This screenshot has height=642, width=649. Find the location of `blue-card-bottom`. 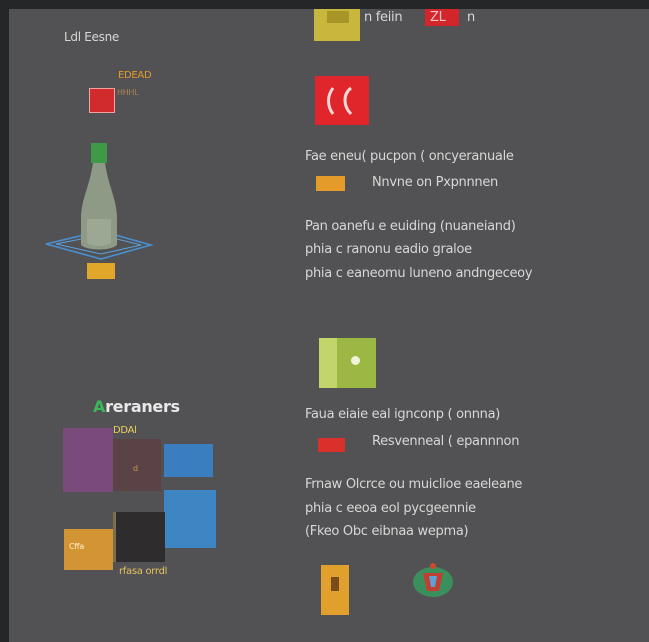

blue-card-bottom is located at coordinates (190, 519).